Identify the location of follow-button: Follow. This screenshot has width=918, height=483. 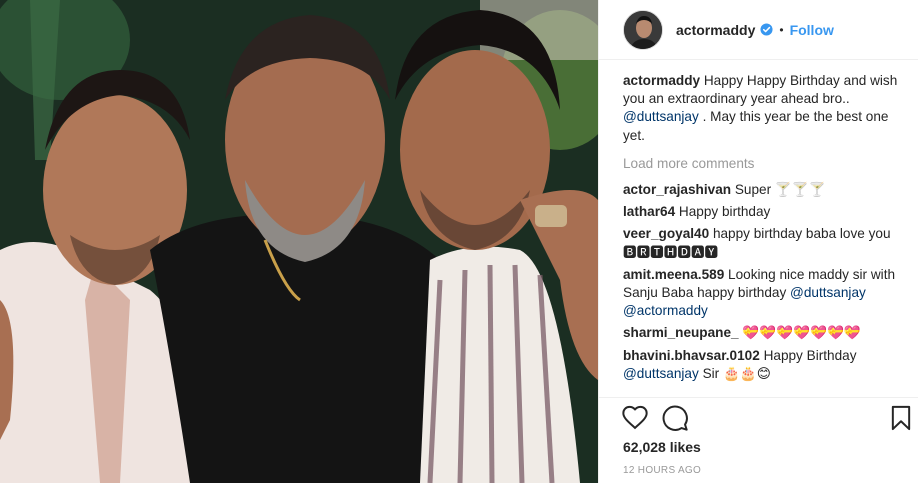
(812, 30).